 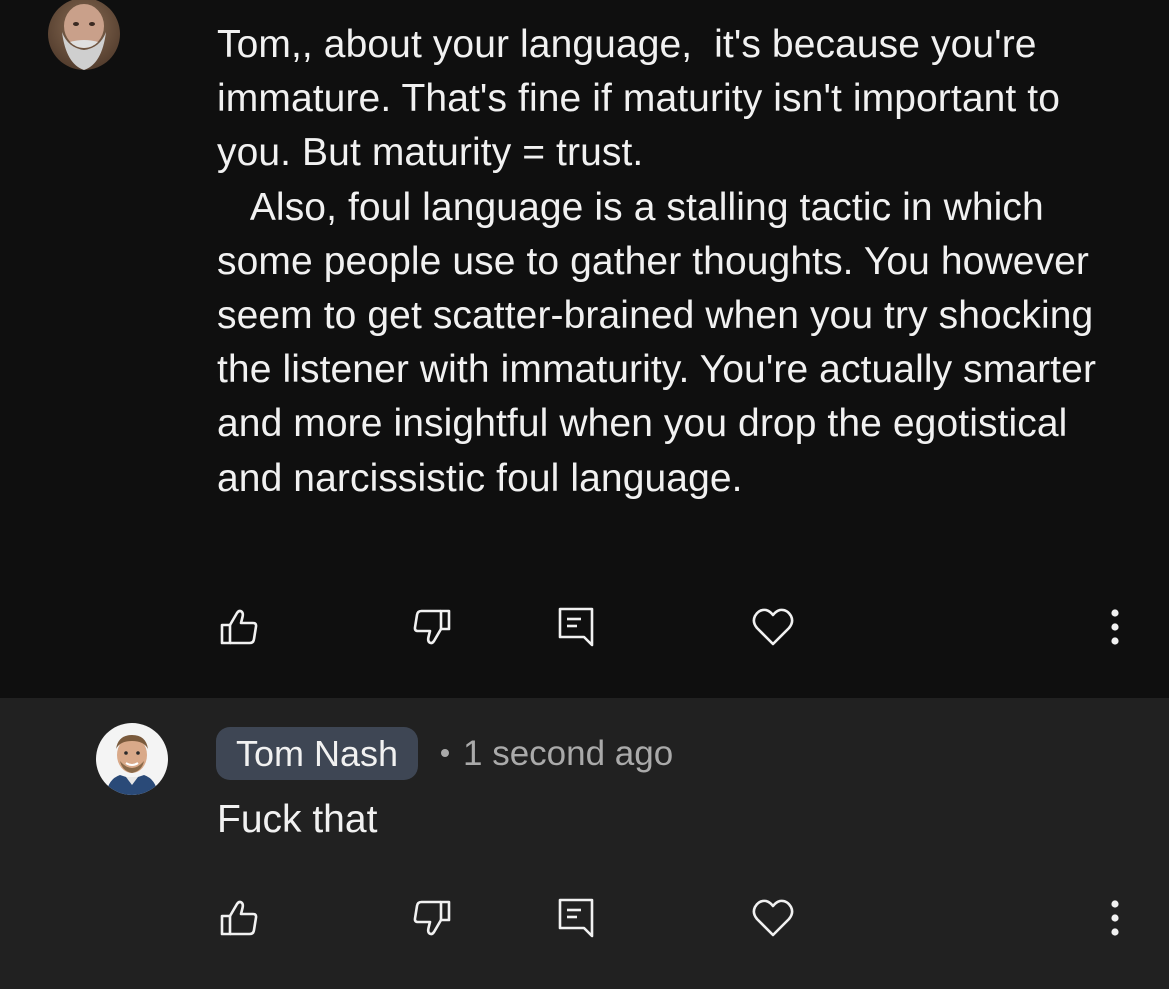 I want to click on timestamp: 1 second ago, so click(x=568, y=753).